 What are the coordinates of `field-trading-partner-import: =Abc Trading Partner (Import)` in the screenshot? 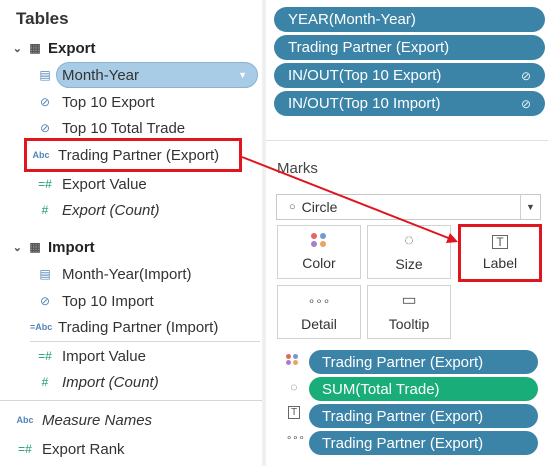 It's located at (124, 327).